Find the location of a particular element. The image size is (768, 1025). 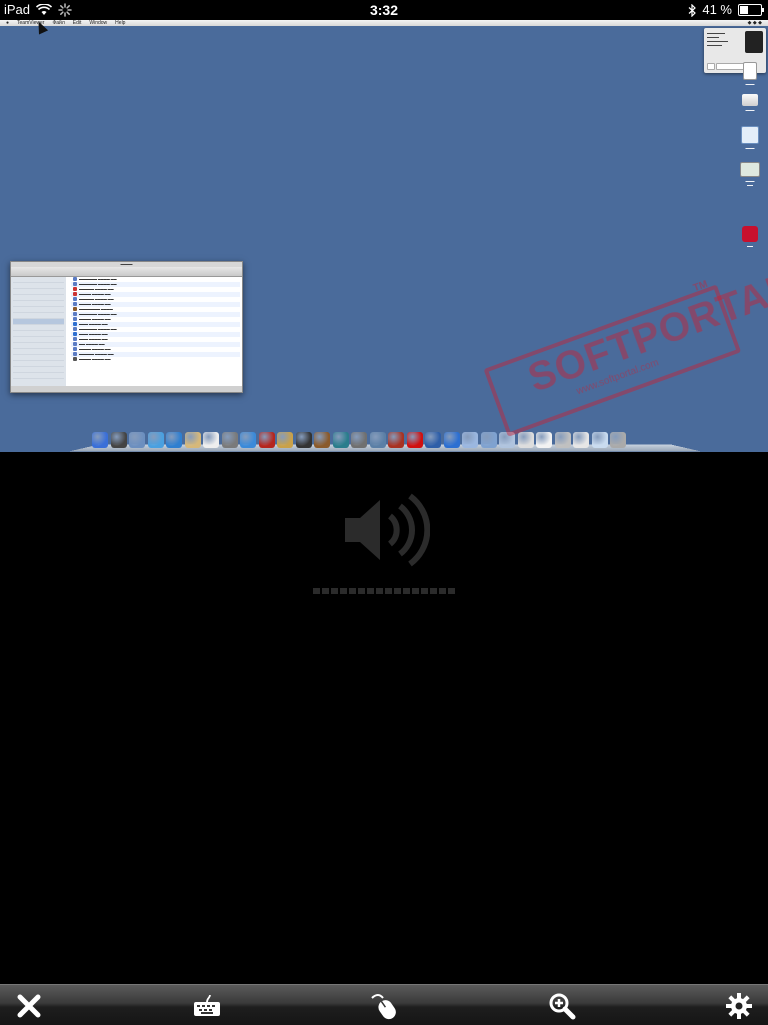

zoom-icon is located at coordinates (562, 1006).